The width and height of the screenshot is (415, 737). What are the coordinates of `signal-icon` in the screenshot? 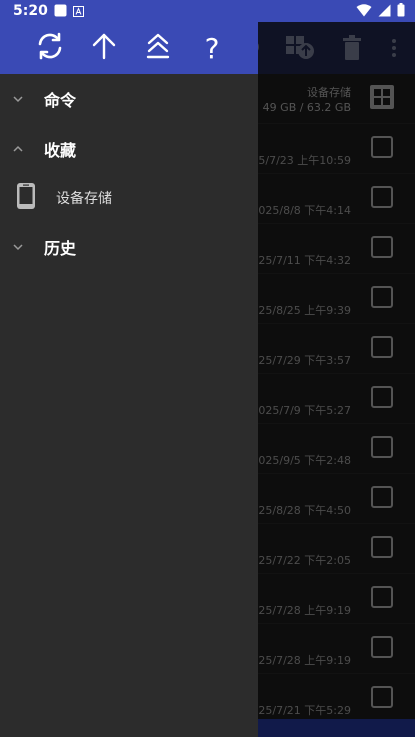 It's located at (384, 11).